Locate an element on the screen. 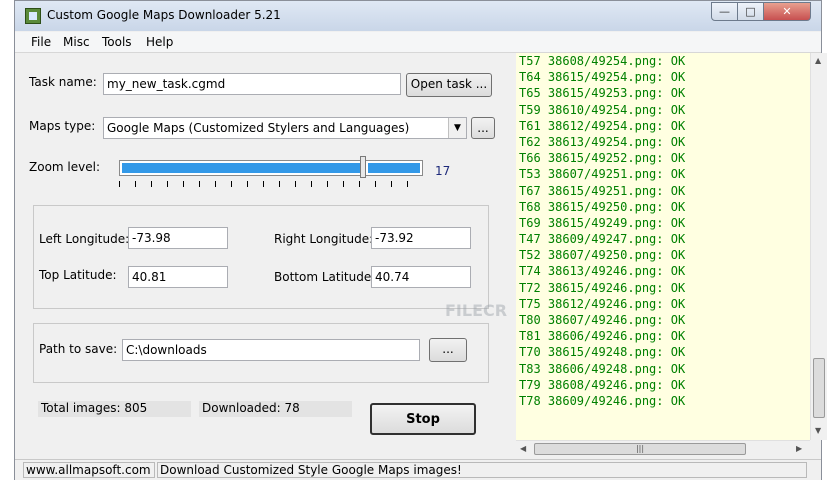  bottom-latitude-label: Bottom Latitude: is located at coordinates (325, 277).